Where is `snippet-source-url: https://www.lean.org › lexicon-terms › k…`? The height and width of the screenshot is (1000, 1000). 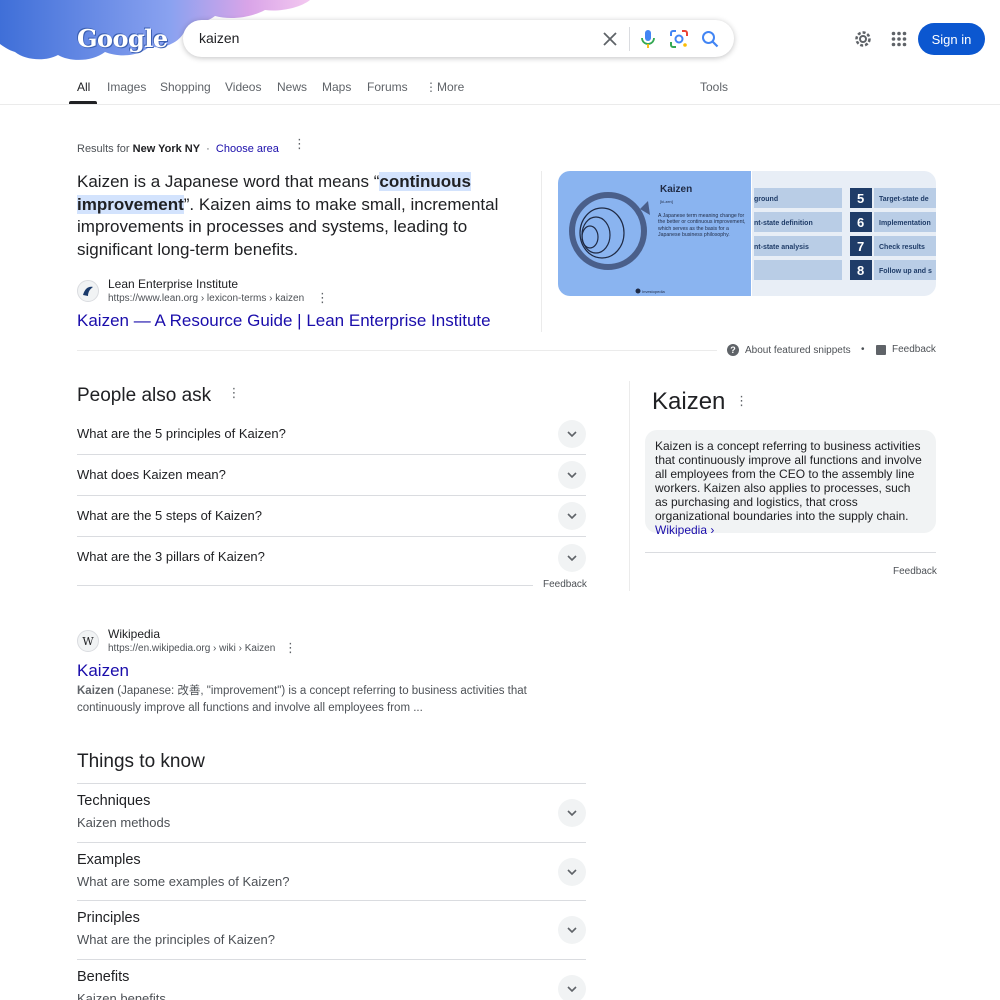 snippet-source-url: https://www.lean.org › lexicon-terms › k… is located at coordinates (206, 298).